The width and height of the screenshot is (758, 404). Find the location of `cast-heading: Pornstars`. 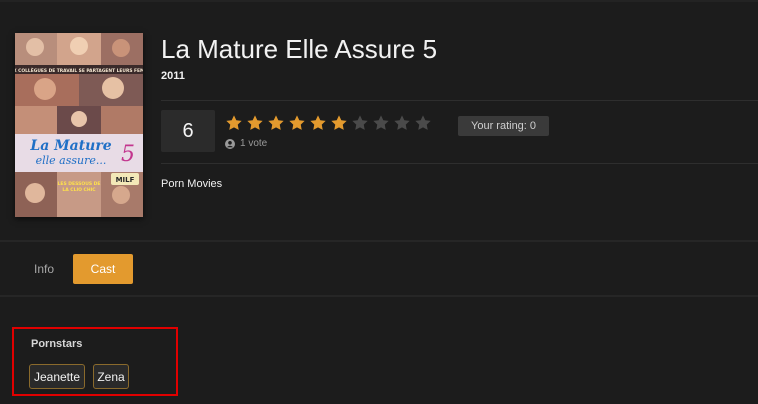

cast-heading: Pornstars is located at coordinates (57, 344).